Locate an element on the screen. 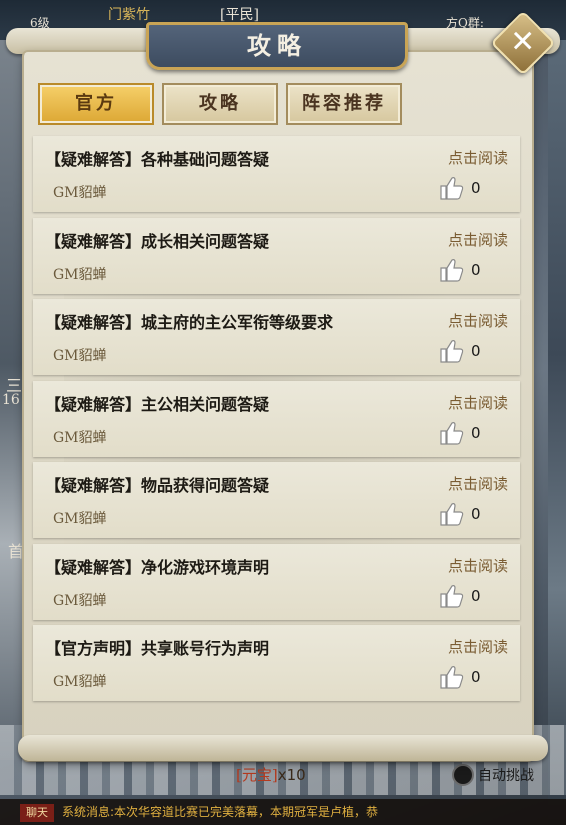  tab-lineup-recommend: 阵容推荐 is located at coordinates (344, 104).